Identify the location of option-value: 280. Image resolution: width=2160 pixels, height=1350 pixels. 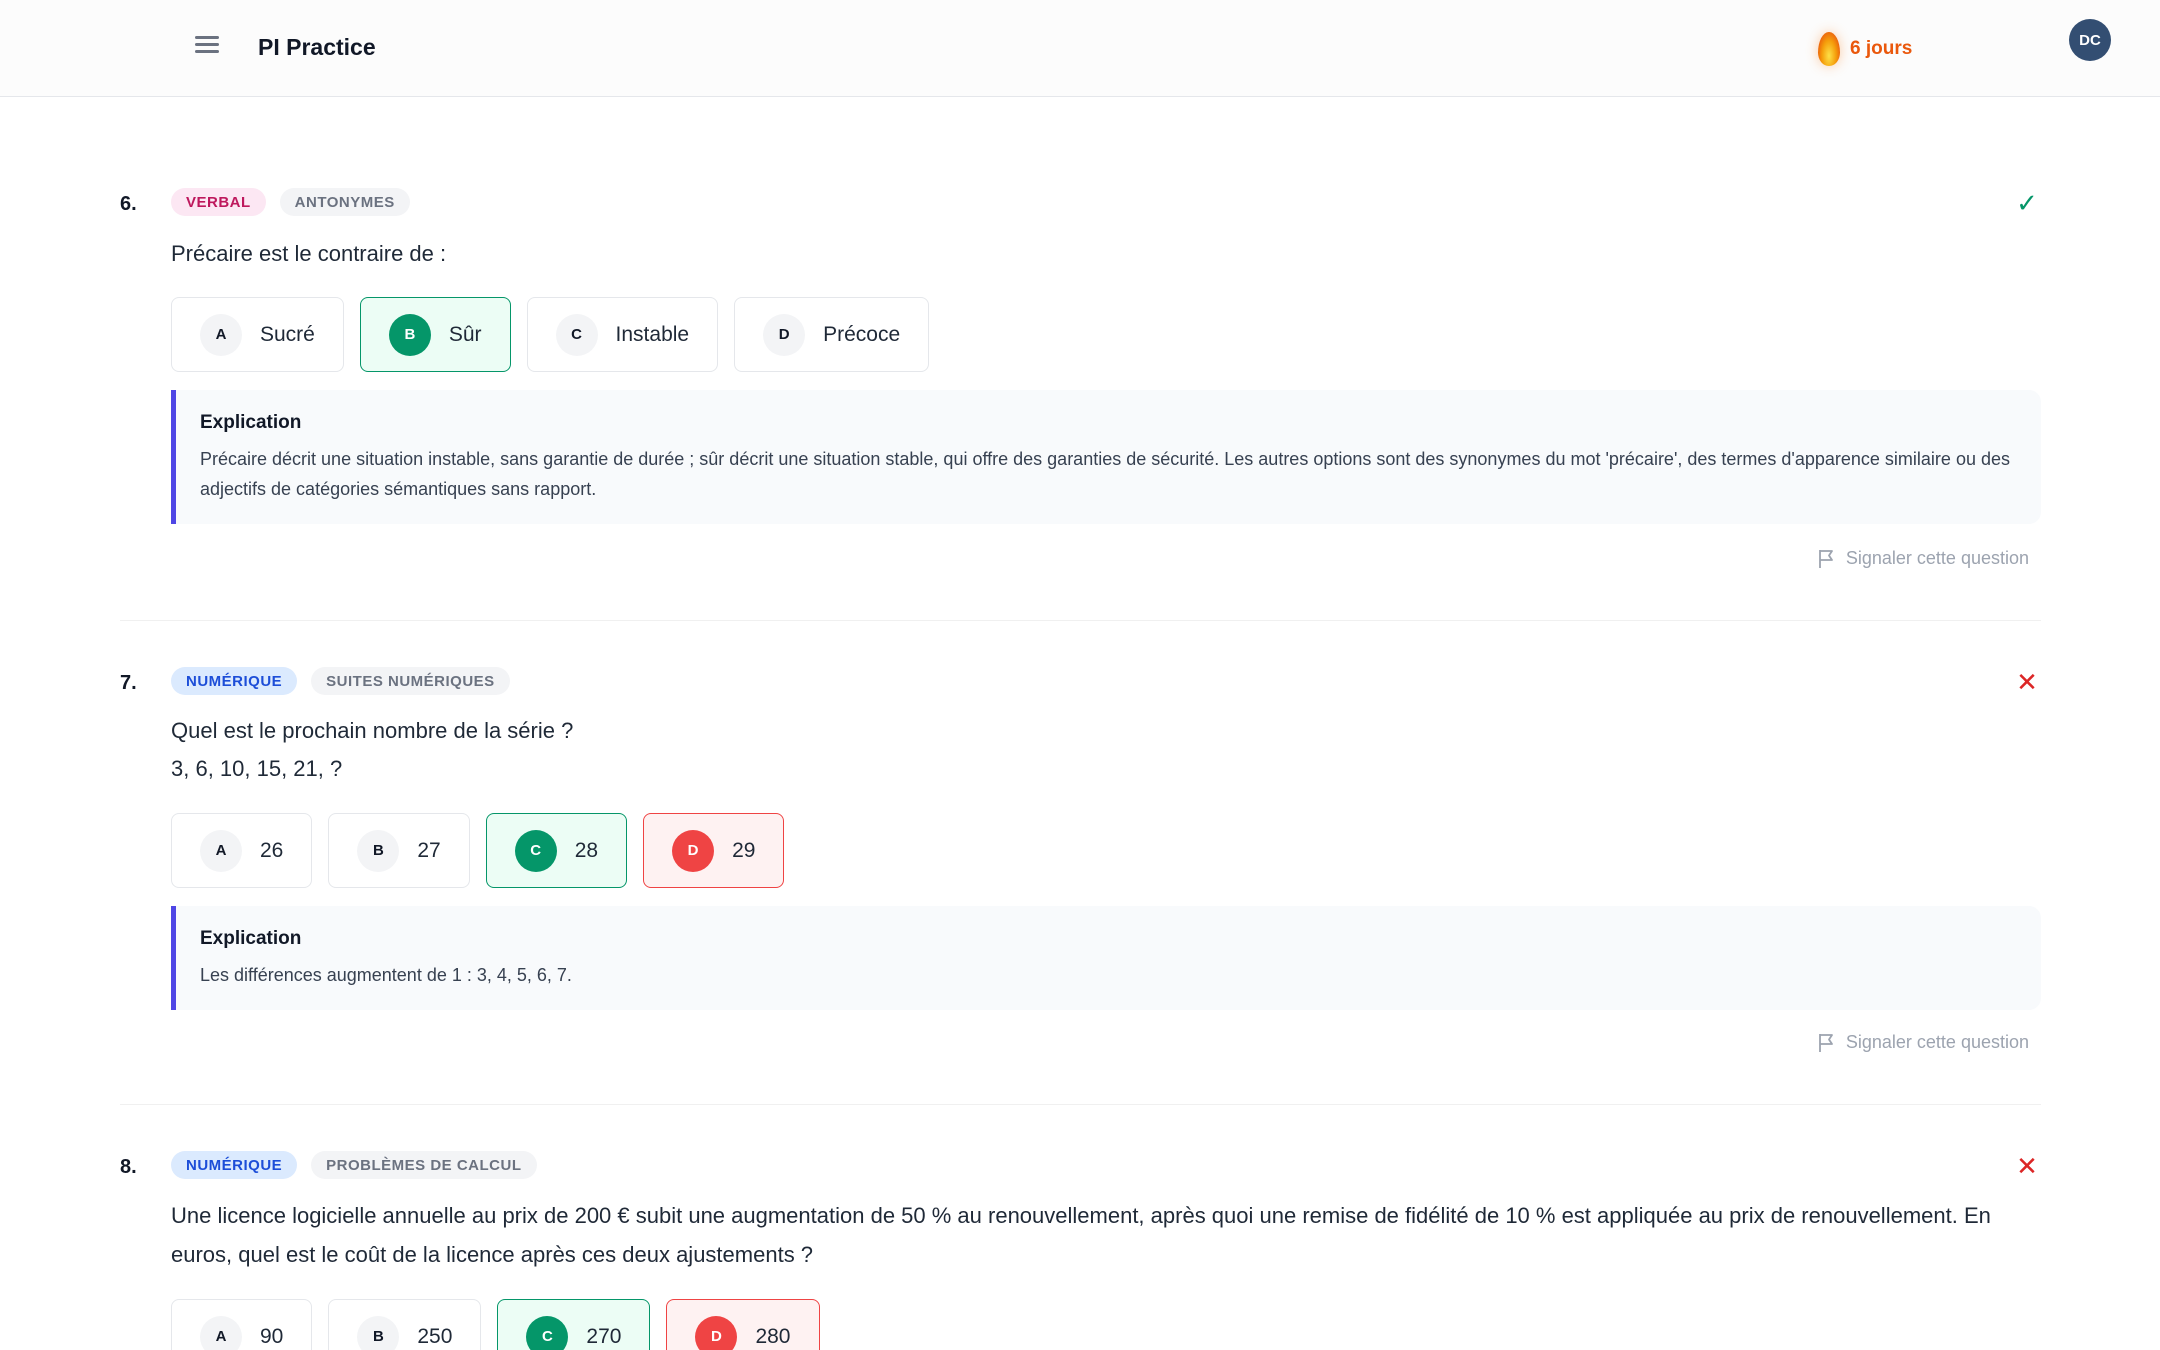
(773, 1336).